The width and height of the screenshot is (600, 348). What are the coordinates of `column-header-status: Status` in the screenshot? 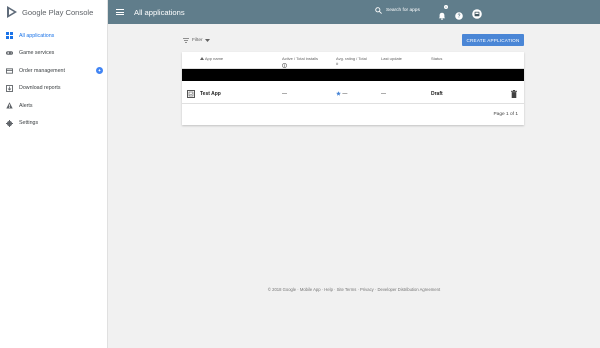 It's located at (437, 58).